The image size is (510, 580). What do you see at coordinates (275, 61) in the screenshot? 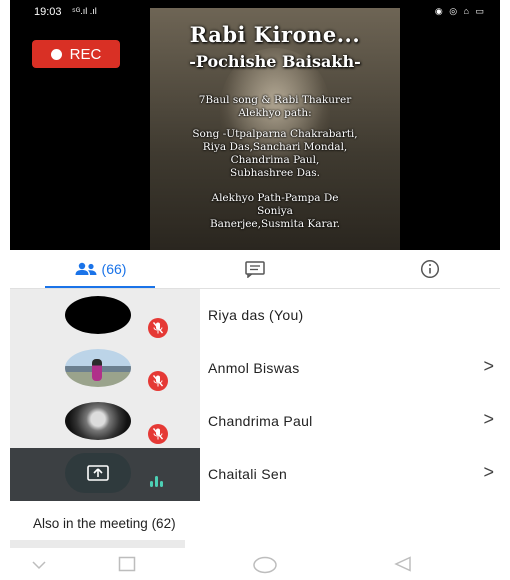
I see `poster-subtitle: -Pochishe Baisakh-` at bounding box center [275, 61].